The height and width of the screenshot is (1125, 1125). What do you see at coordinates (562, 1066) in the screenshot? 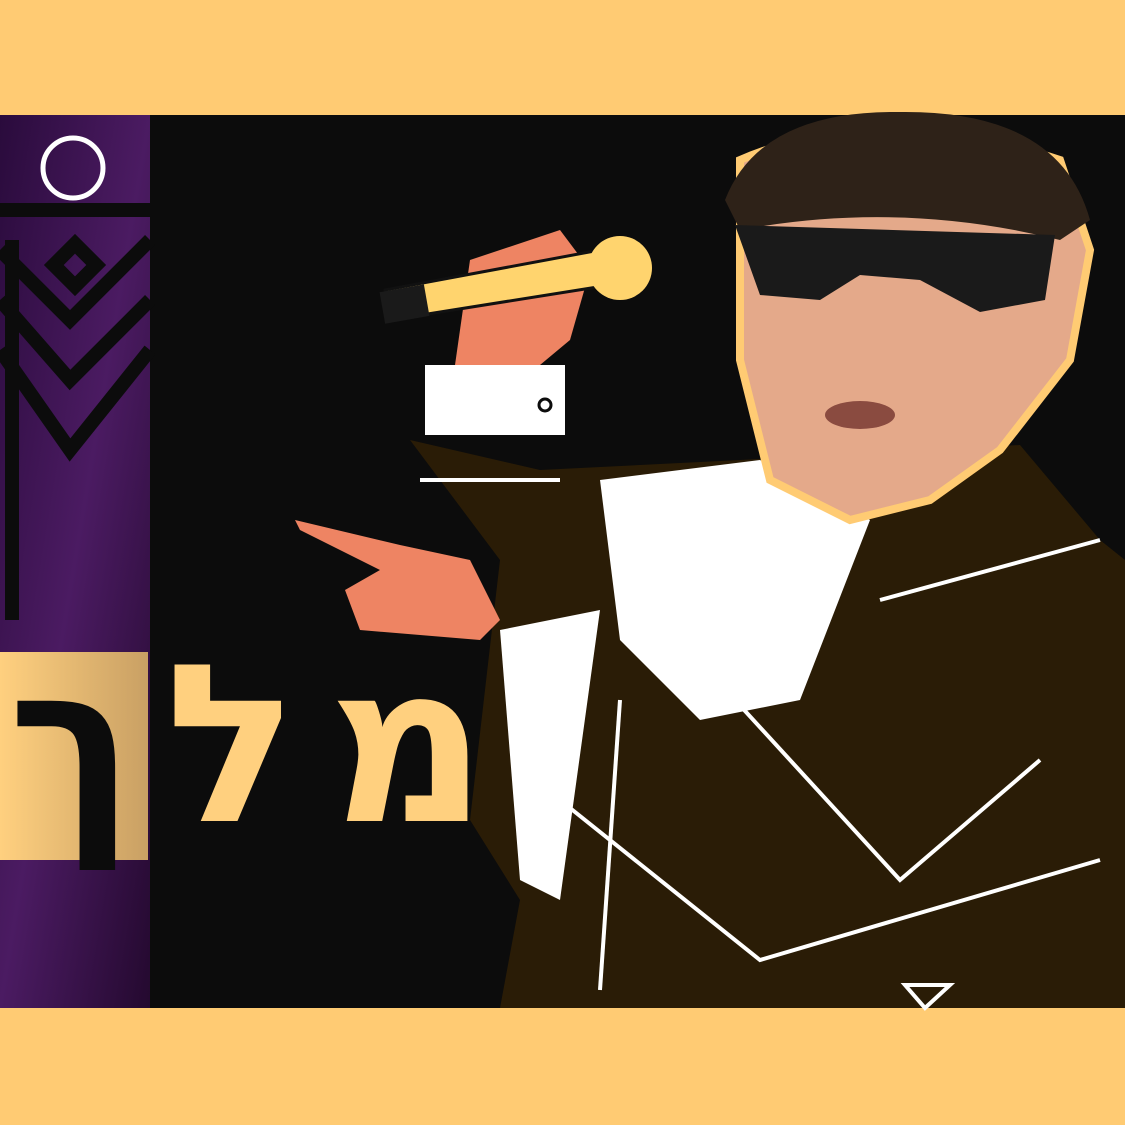
I see `bottom-frame-band` at bounding box center [562, 1066].